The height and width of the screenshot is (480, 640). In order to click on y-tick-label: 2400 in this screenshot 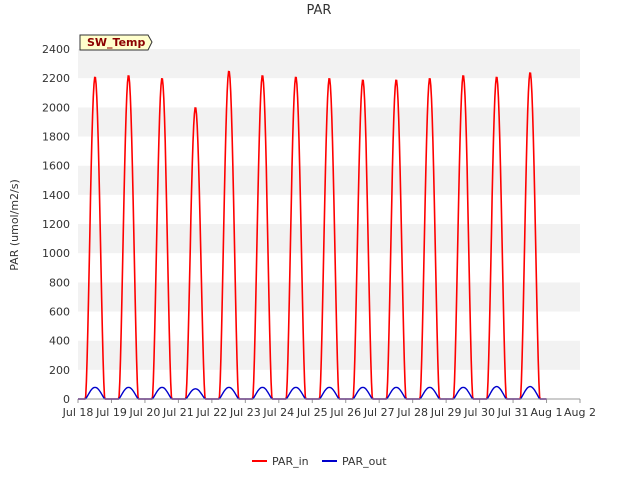, I will do `click(56, 49)`.